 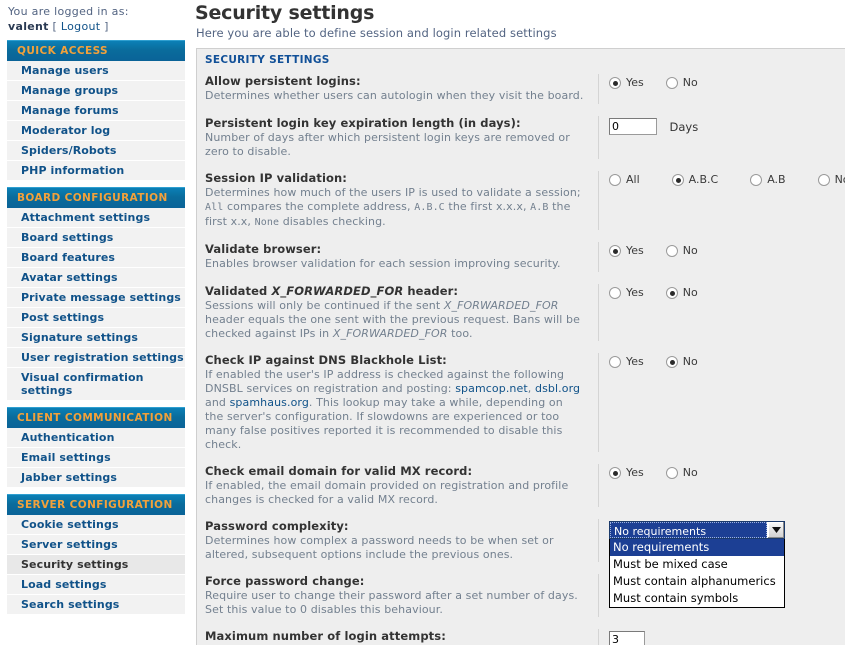 I want to click on sidebar-item-manage-groups: Manage groups, so click(x=96, y=91).